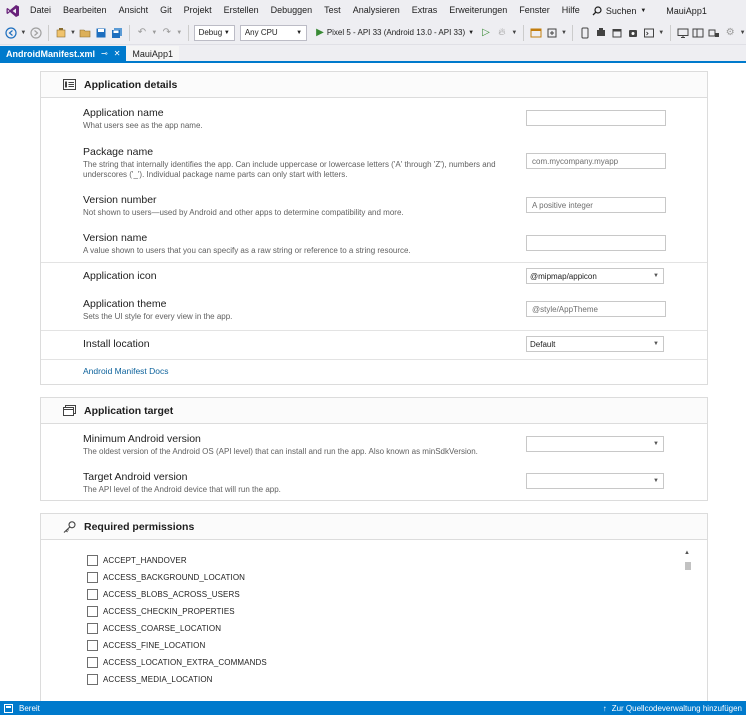 Image resolution: width=746 pixels, height=715 pixels. What do you see at coordinates (126, 371) in the screenshot?
I see `android-manifest-docs-link: Android Manifest Docs` at bounding box center [126, 371].